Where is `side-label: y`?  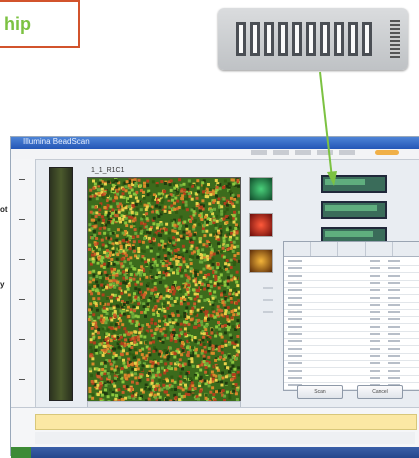 side-label: y is located at coordinates (2, 284).